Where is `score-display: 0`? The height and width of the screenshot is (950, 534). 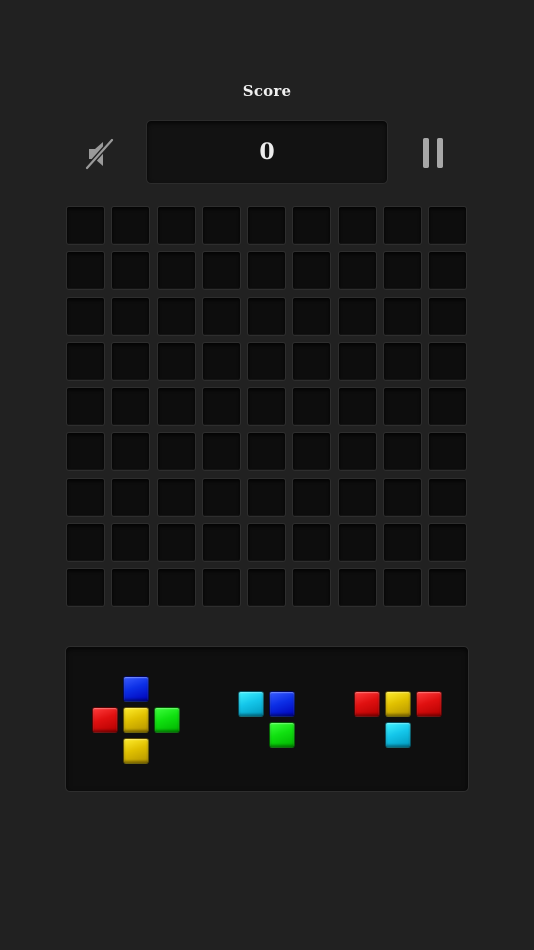
score-display: 0 is located at coordinates (267, 152).